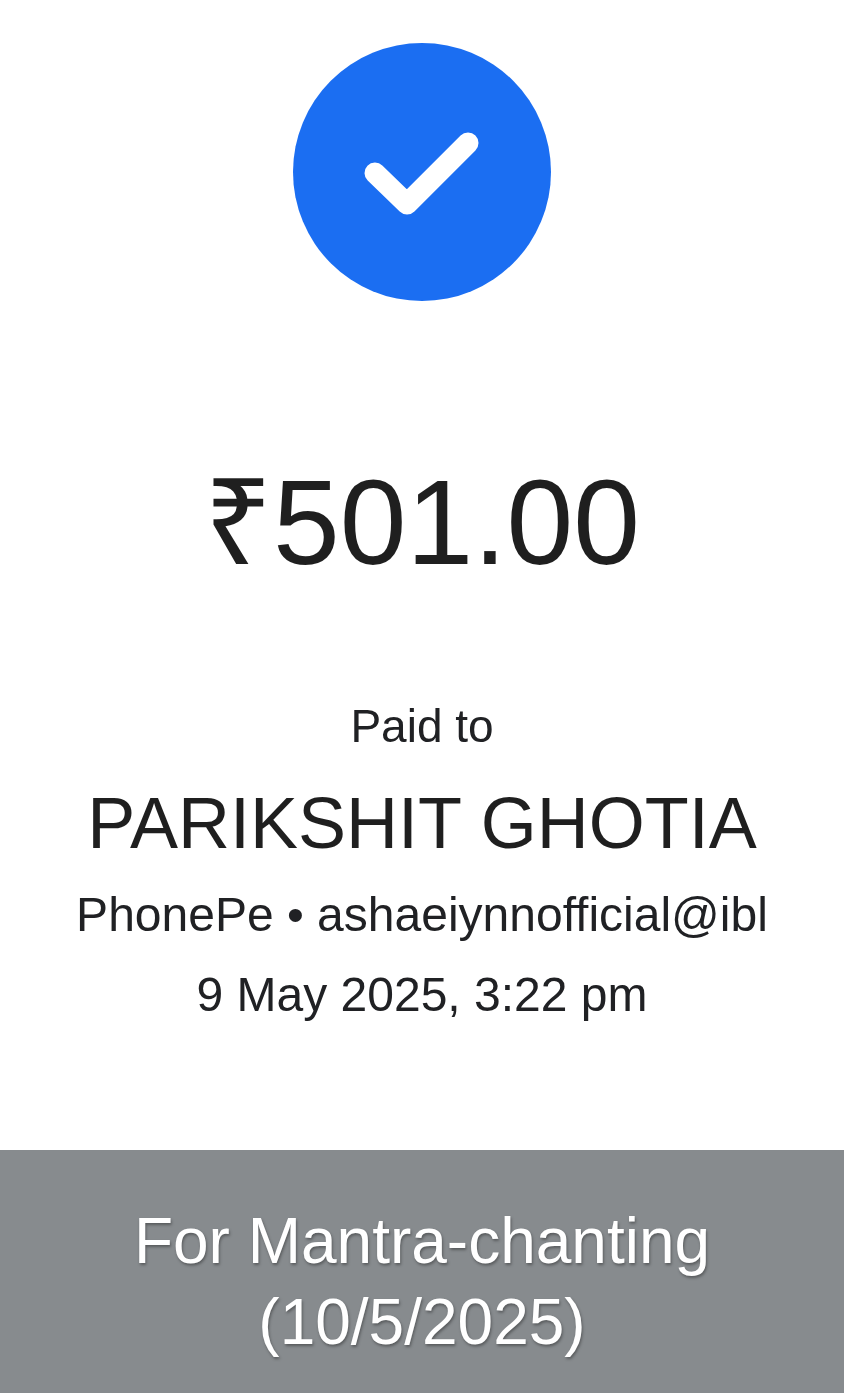 The height and width of the screenshot is (1393, 844). Describe the element at coordinates (422, 995) in the screenshot. I see `payment-time: 9 May 2025, 3:22 pm` at that location.